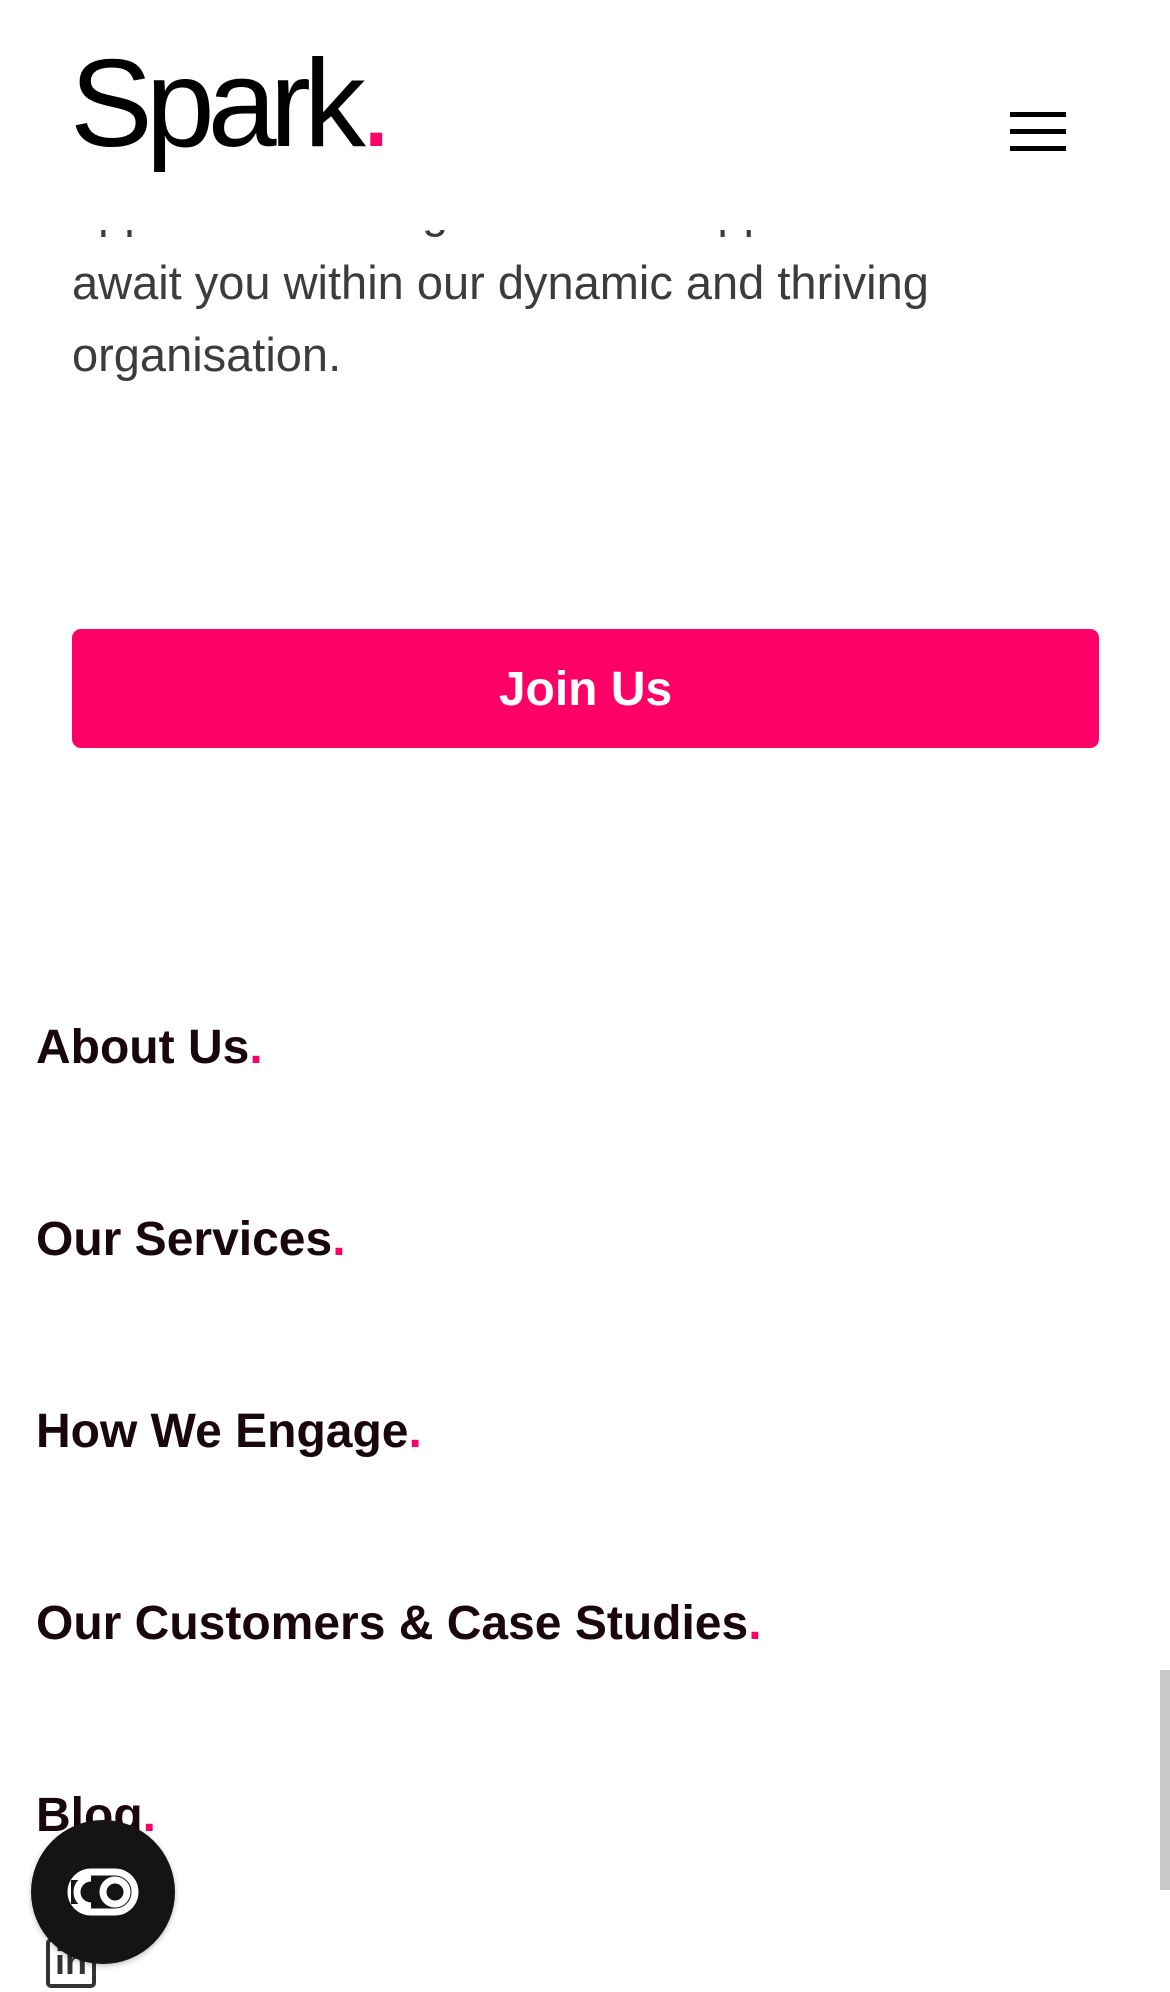 This screenshot has height=1992, width=1170. I want to click on site-header: Spark., so click(585, 115).